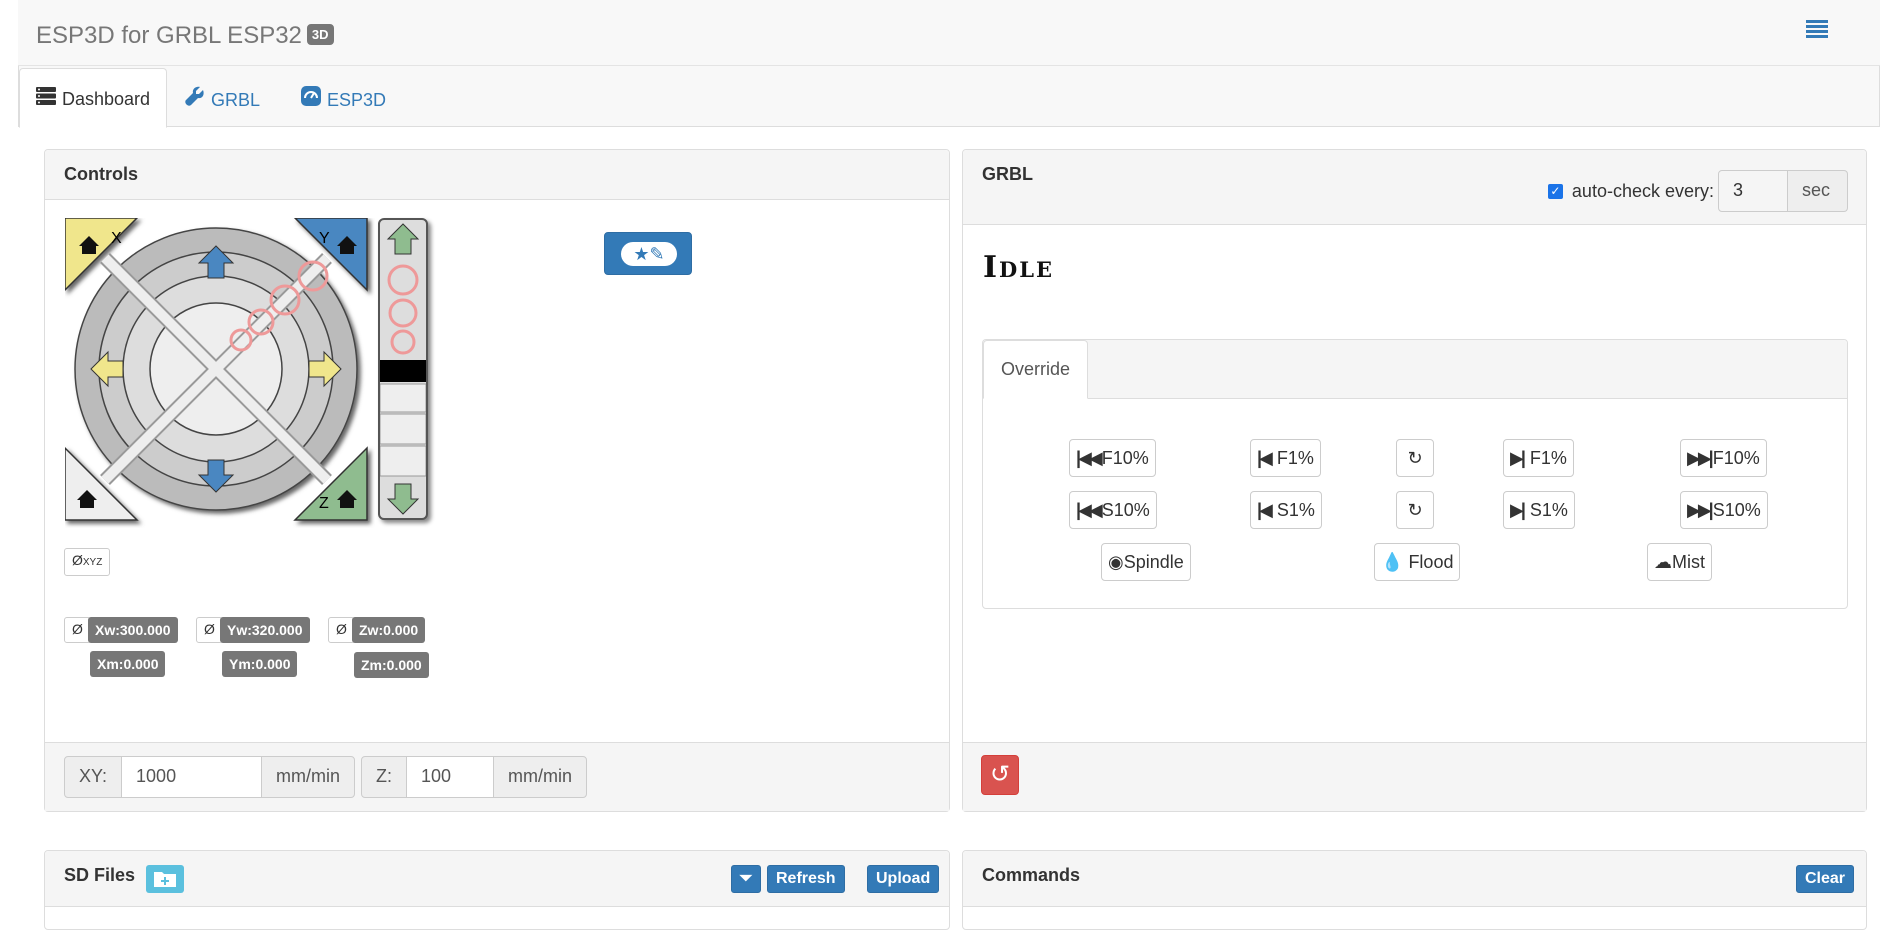 This screenshot has height=930, width=1893. Describe the element at coordinates (1818, 191) in the screenshot. I see `auto-check-unit: sec` at that location.